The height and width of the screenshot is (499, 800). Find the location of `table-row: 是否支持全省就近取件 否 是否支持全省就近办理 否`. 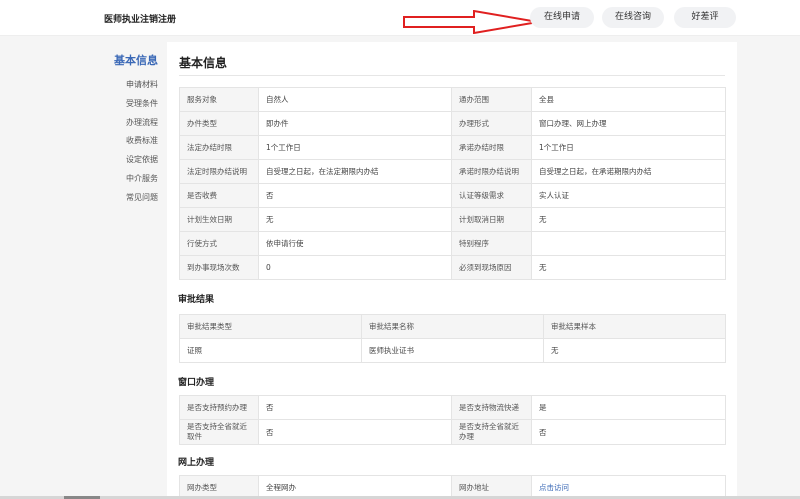

table-row: 是否支持全省就近取件 否 是否支持全省就近办理 否 is located at coordinates (452, 432).